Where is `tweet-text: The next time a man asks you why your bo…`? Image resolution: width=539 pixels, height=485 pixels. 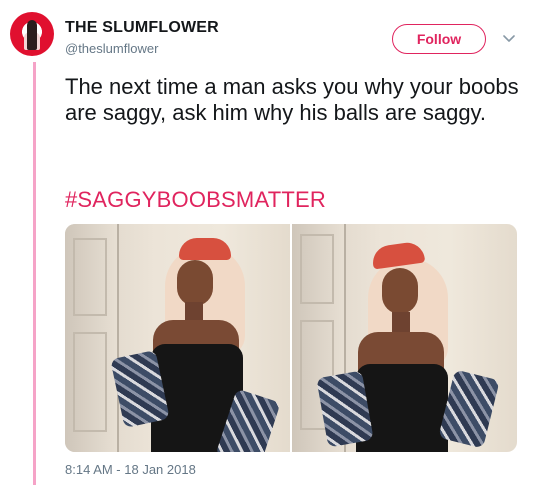
tweet-text: The next time a man asks you why your bo… is located at coordinates (292, 99).